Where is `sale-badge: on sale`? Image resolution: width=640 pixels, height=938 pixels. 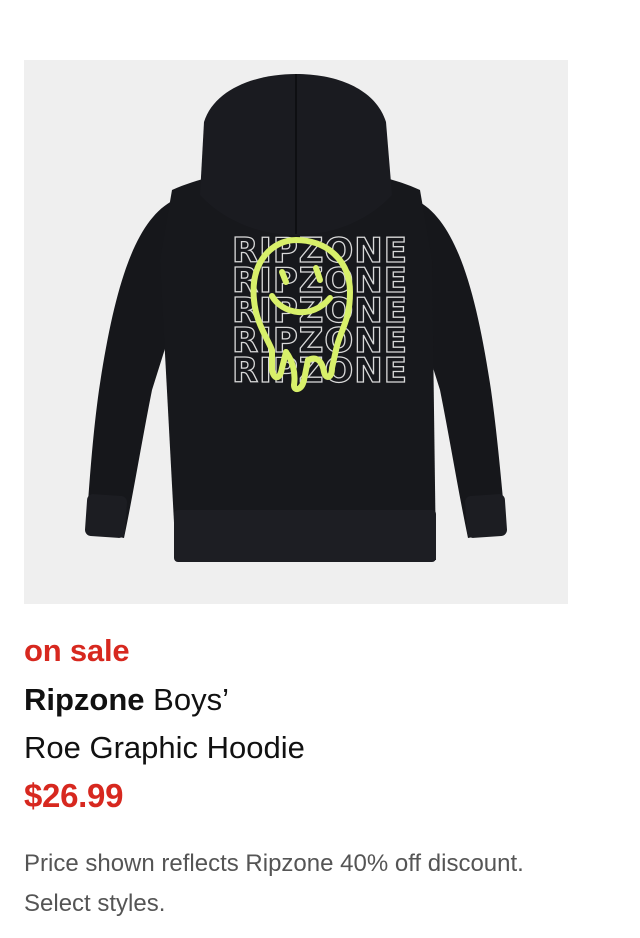
sale-badge: on sale is located at coordinates (77, 650).